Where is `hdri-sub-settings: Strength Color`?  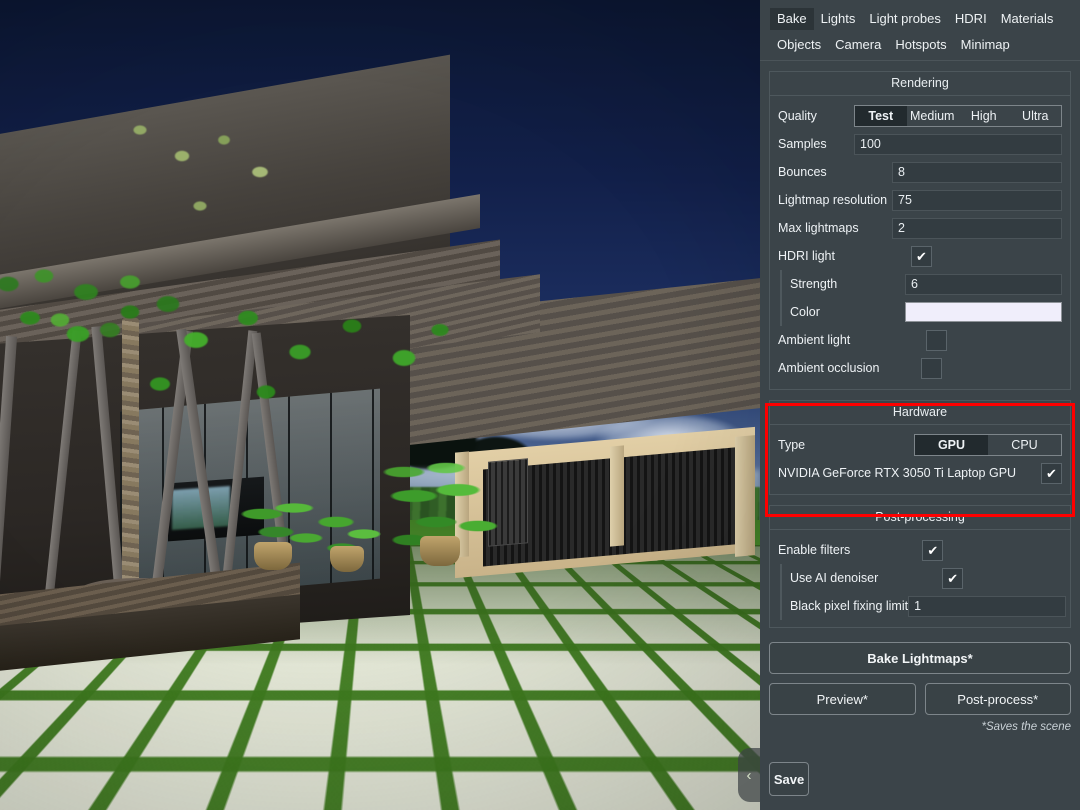
hdri-sub-settings: Strength Color is located at coordinates (925, 298).